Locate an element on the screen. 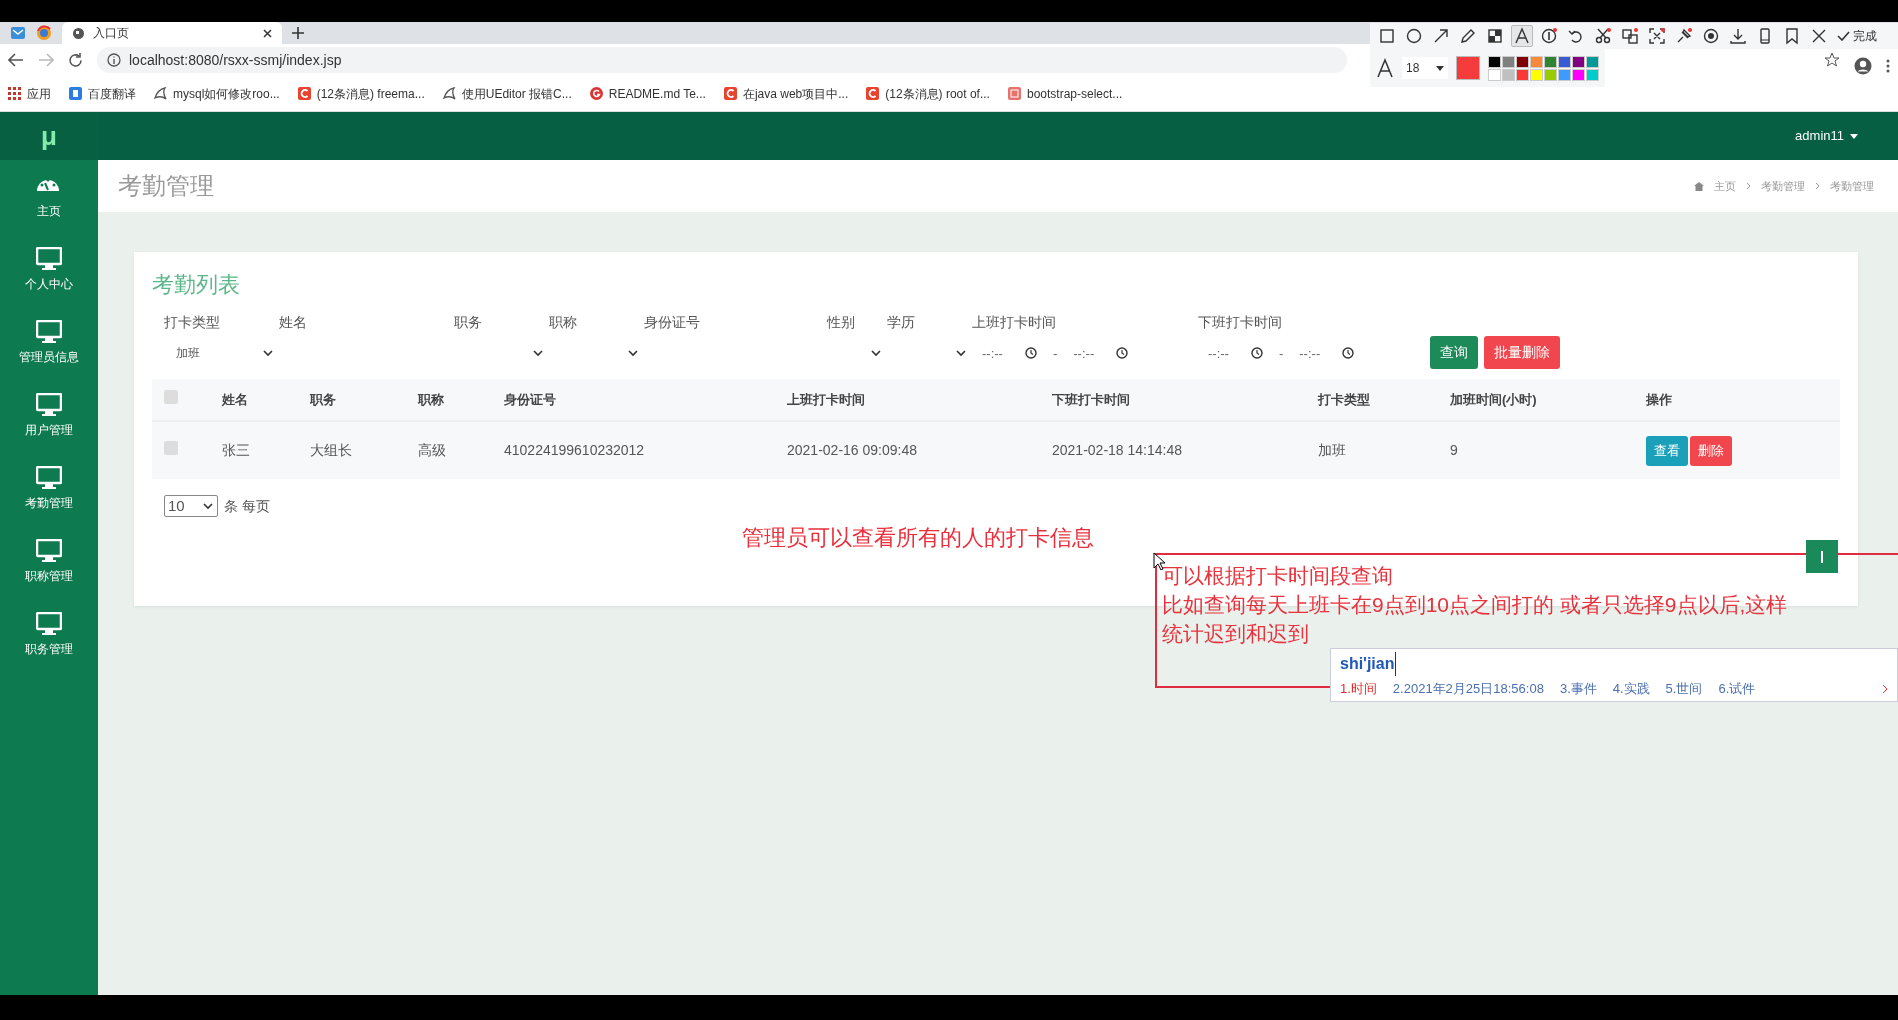  ime-candidate: 3.事件 is located at coordinates (1578, 689).